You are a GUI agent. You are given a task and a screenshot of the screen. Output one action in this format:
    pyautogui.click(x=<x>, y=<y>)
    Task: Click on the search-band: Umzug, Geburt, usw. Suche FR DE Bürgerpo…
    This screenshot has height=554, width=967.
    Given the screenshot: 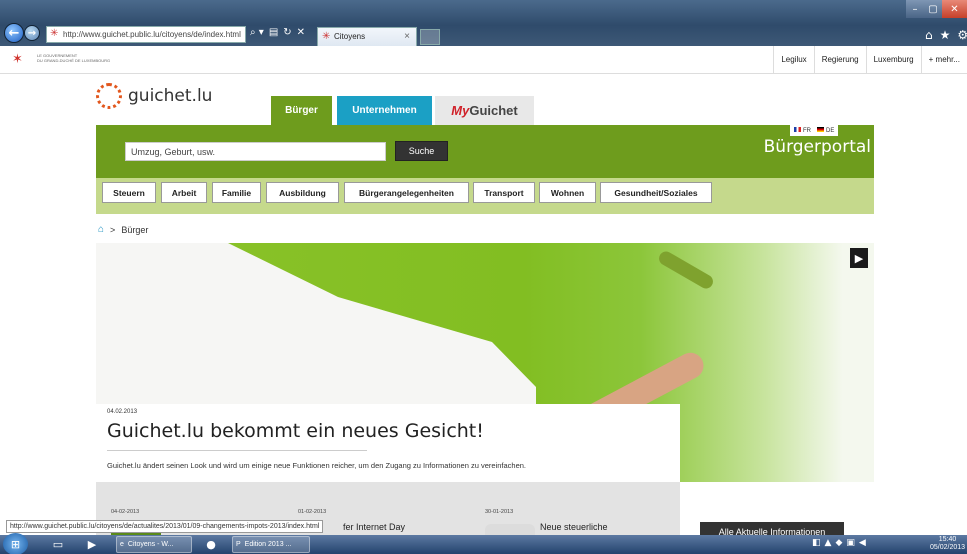 What is the action you would take?
    pyautogui.click(x=485, y=151)
    